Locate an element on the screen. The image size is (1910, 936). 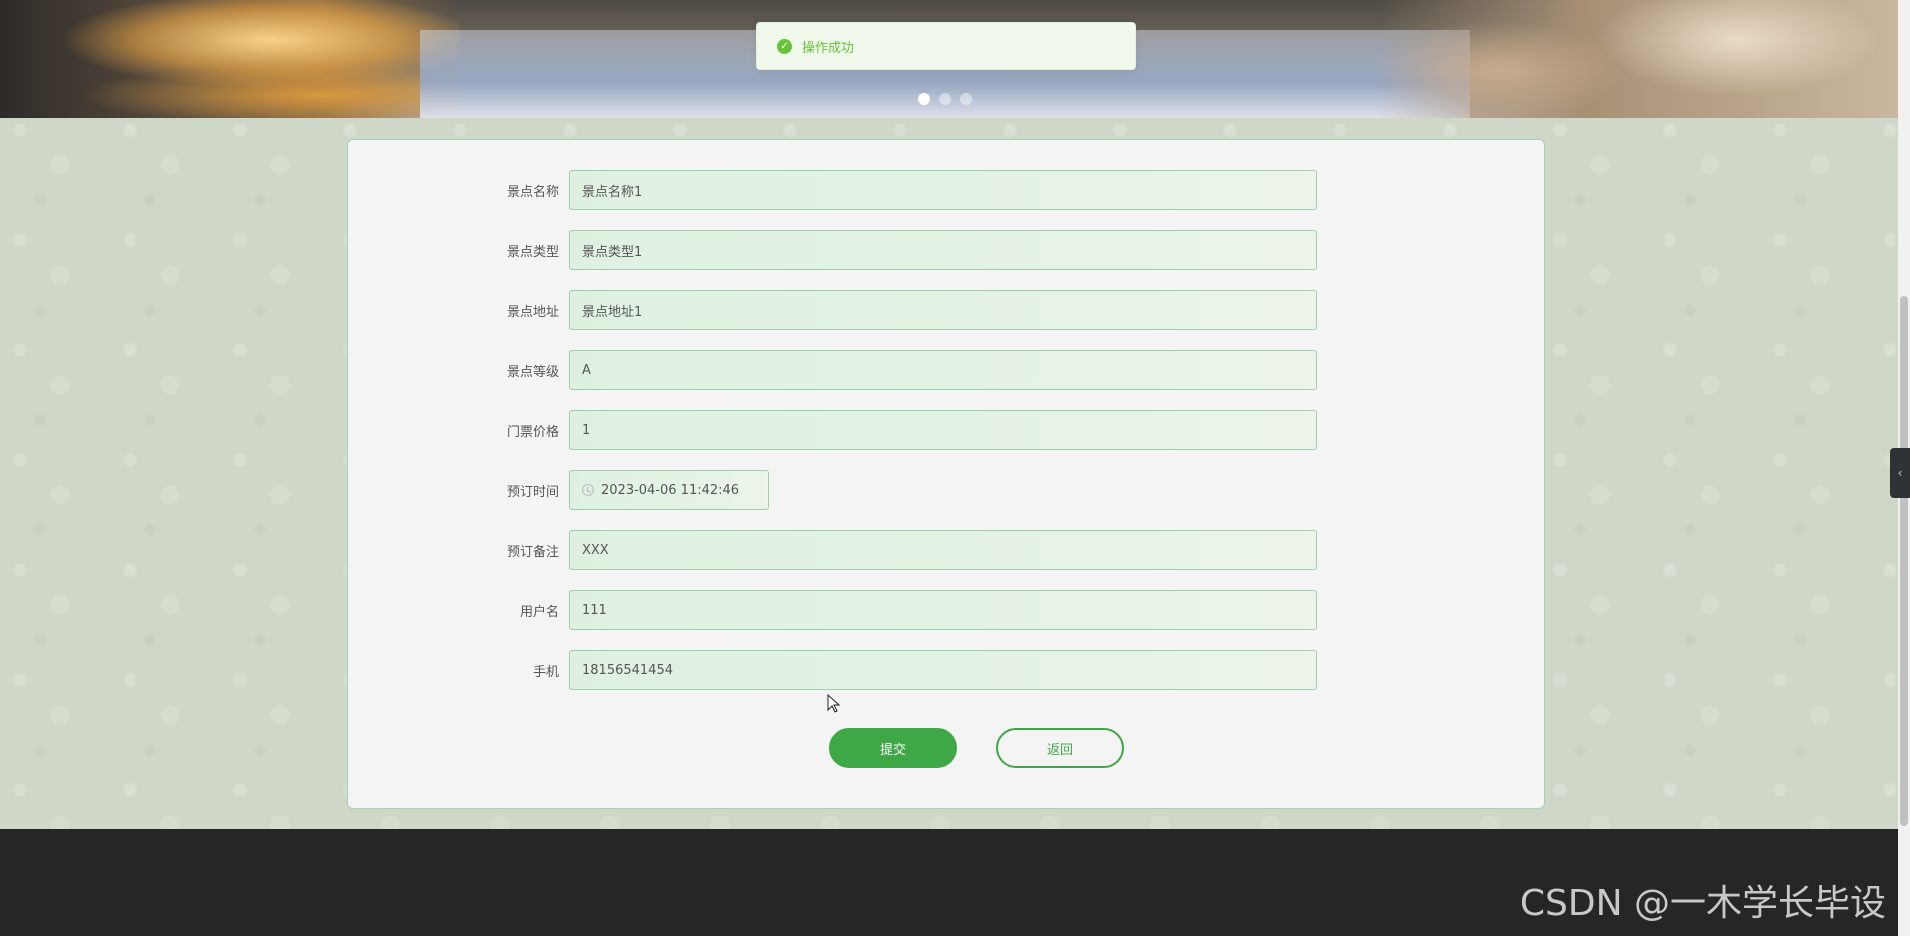
check-circle-icon: ✓ is located at coordinates (784, 46).